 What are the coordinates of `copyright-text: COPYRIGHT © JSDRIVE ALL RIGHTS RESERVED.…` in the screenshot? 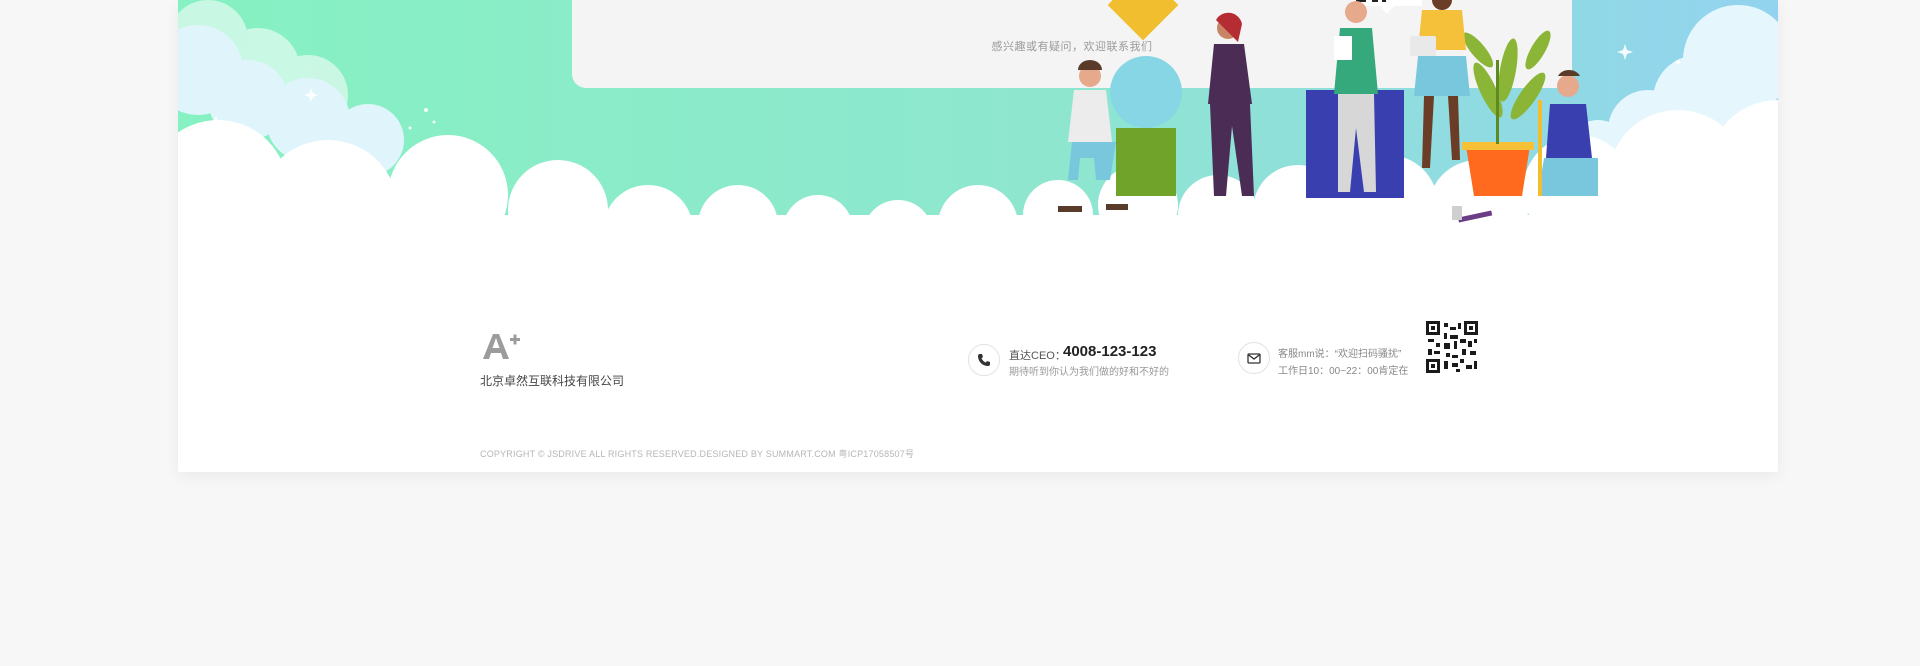 It's located at (697, 454).